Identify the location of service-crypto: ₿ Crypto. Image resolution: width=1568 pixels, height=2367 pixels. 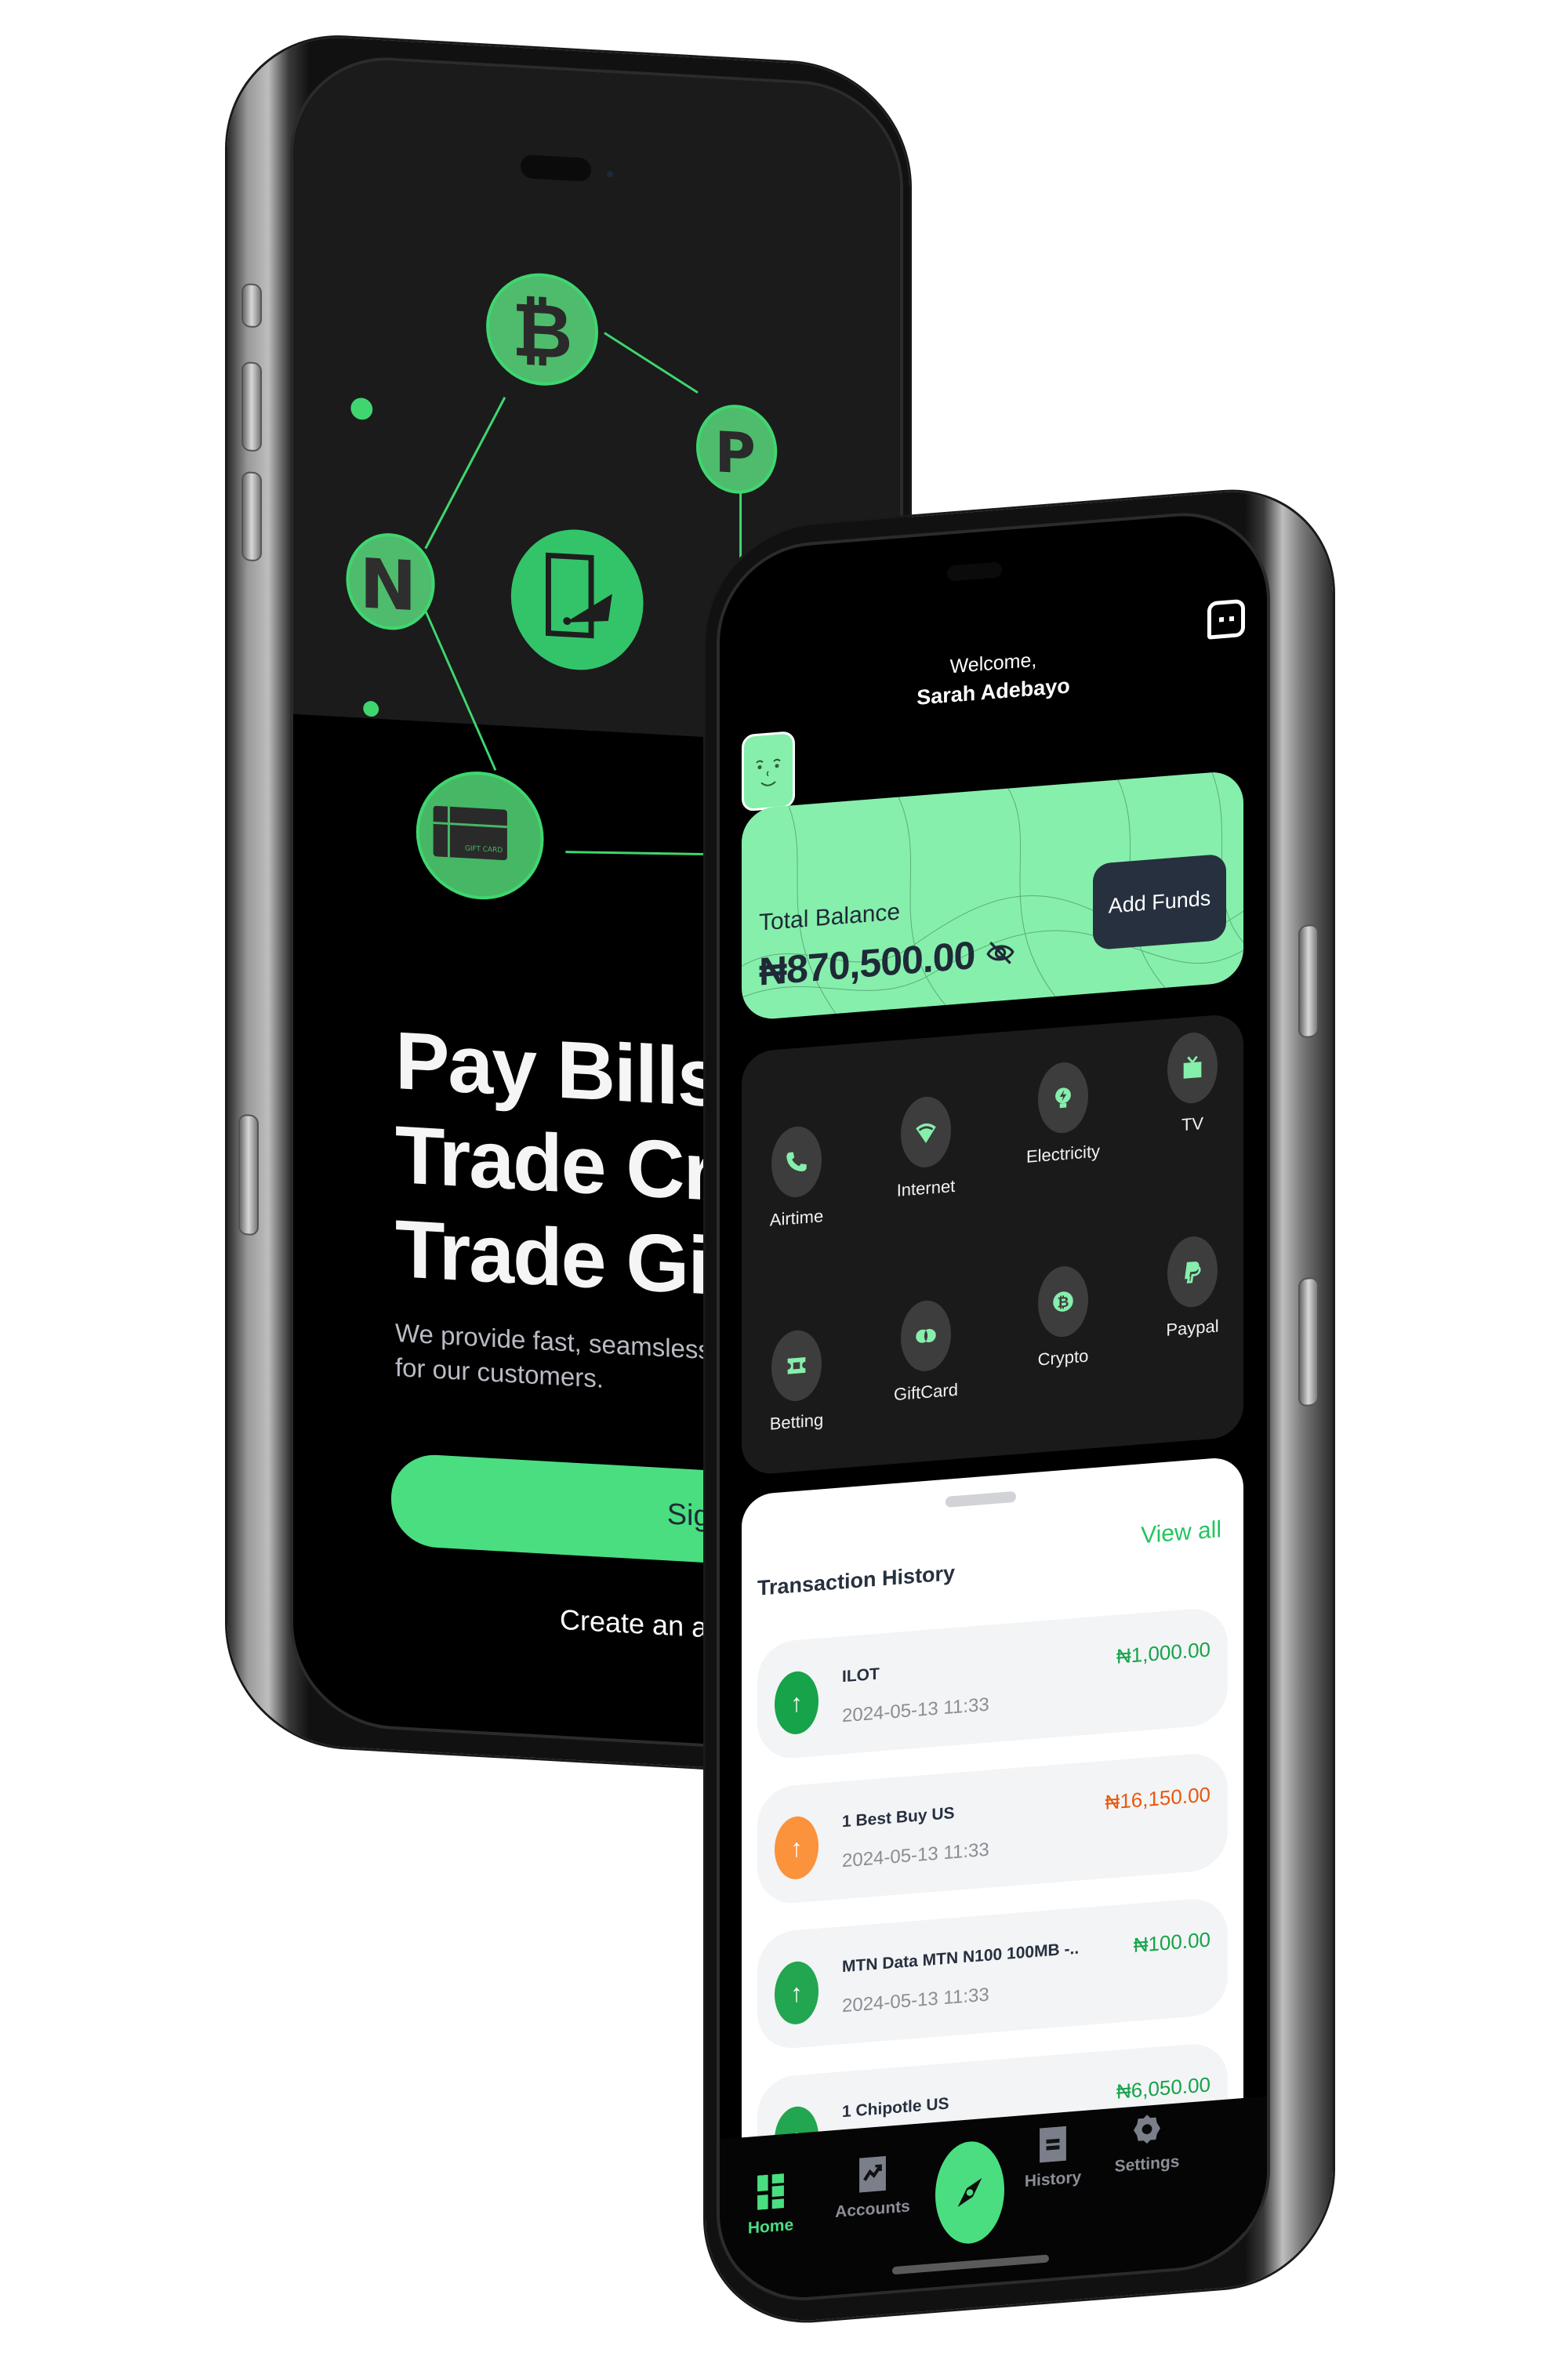
(1063, 1317).